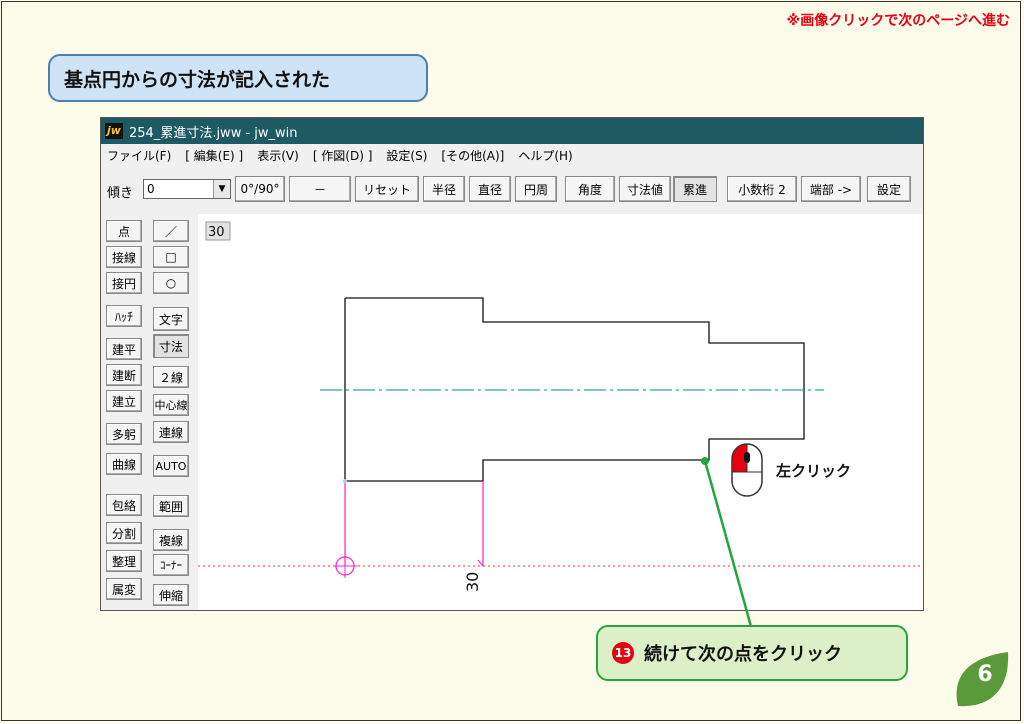  Describe the element at coordinates (124, 231) in the screenshot. I see `tool-point: 点` at that location.